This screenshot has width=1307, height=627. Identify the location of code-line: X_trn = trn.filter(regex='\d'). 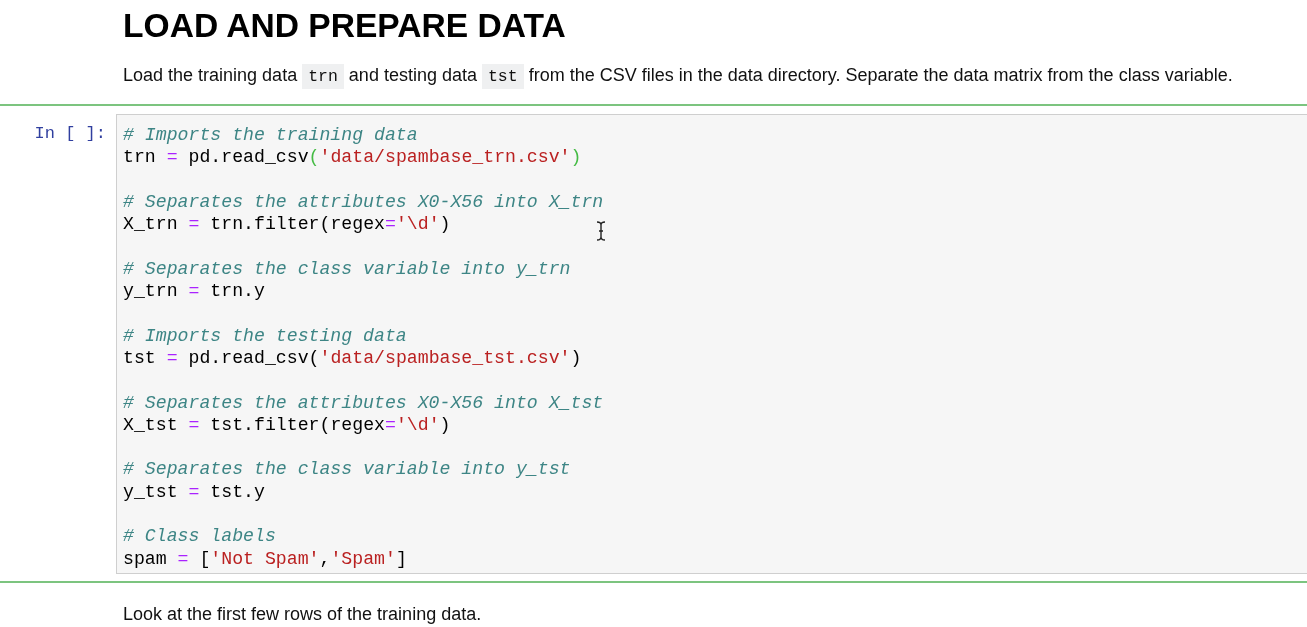
(287, 224).